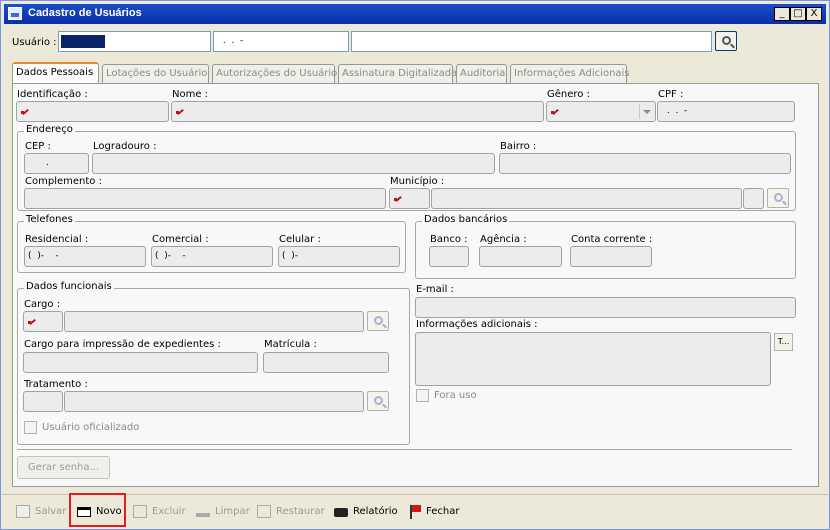 The width and height of the screenshot is (830, 530). Describe the element at coordinates (56, 384) in the screenshot. I see `tratamento-label: Tratamento :` at that location.